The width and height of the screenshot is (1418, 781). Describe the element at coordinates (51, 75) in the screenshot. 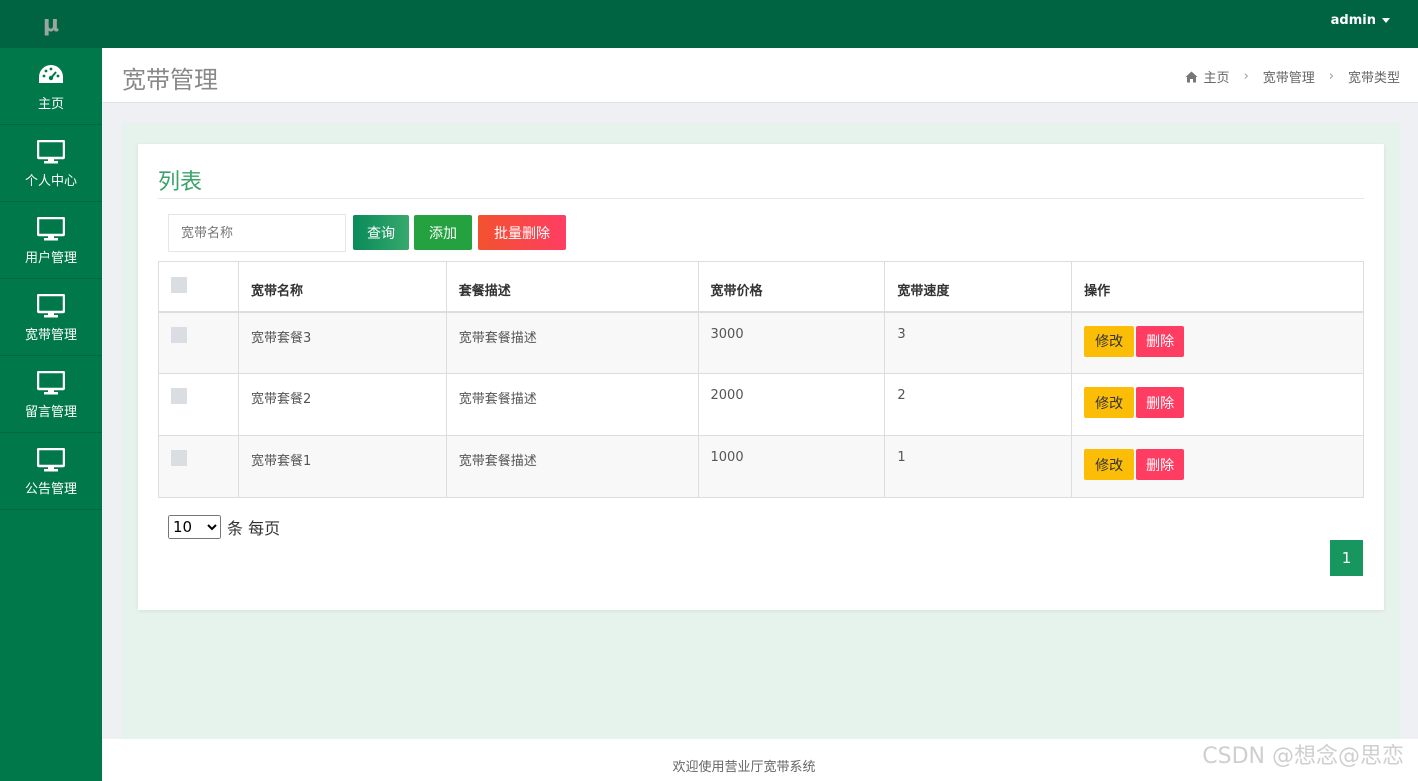

I see `dashboard-icon` at that location.